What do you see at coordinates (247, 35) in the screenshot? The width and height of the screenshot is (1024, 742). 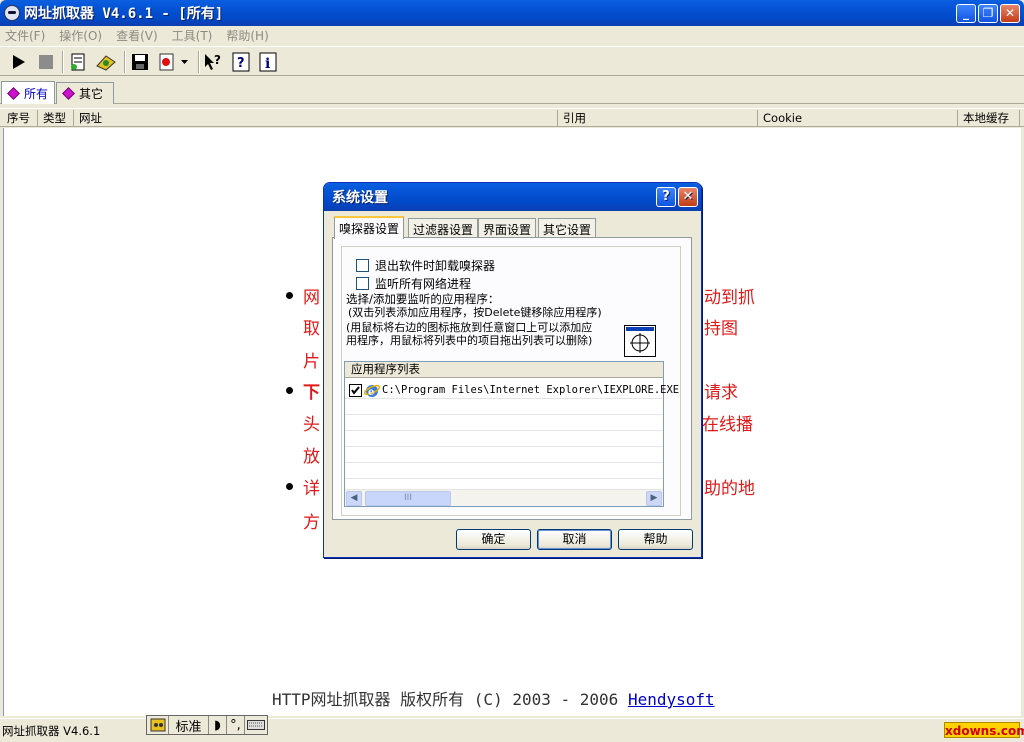 I see `menu-help: 帮助(H)` at bounding box center [247, 35].